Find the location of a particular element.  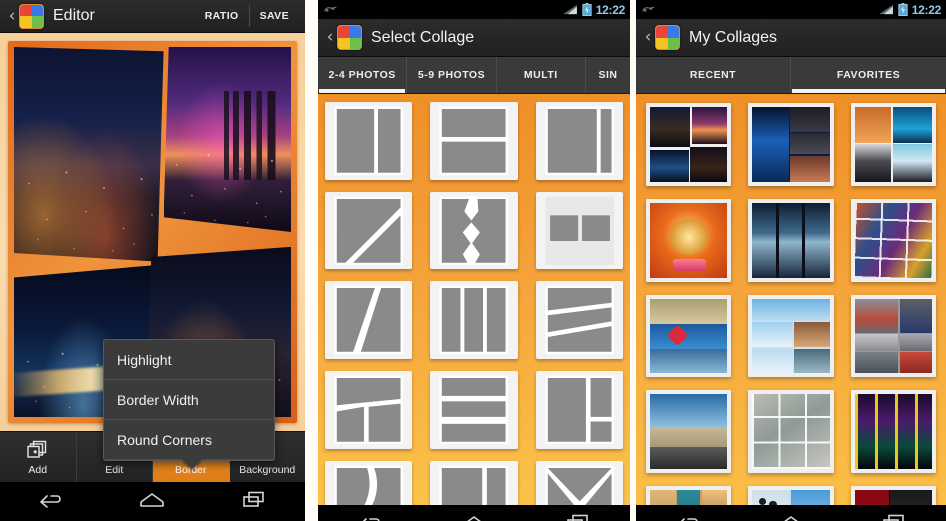

status-bar-time: 12:22 is located at coordinates (926, 9).